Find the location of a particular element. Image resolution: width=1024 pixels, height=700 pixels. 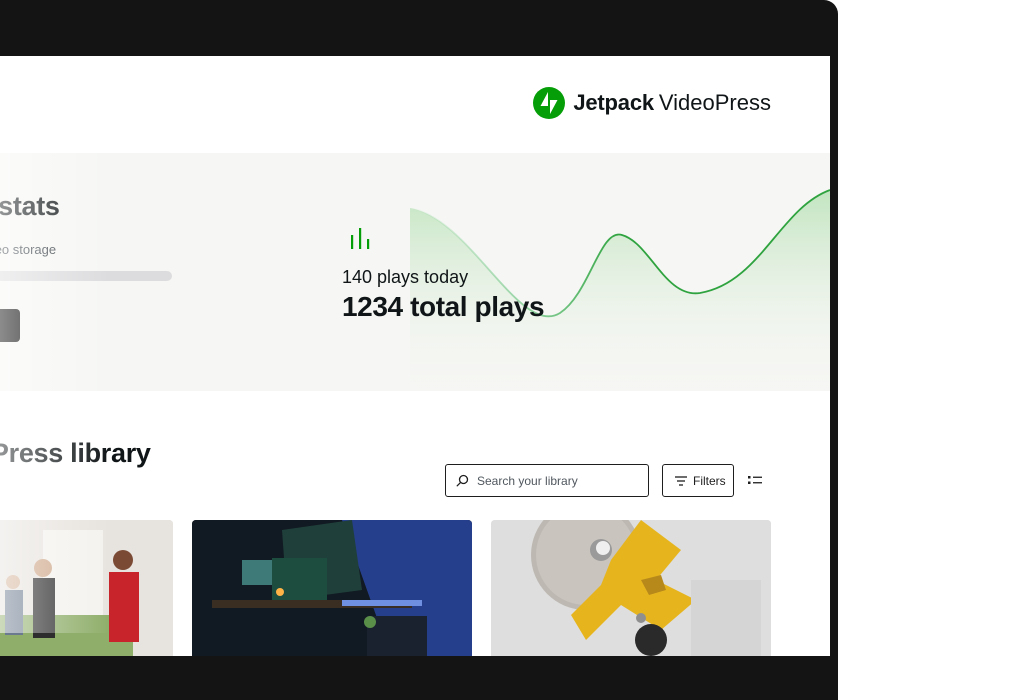

video-thumbnail-desk-monitors is located at coordinates (332, 588).